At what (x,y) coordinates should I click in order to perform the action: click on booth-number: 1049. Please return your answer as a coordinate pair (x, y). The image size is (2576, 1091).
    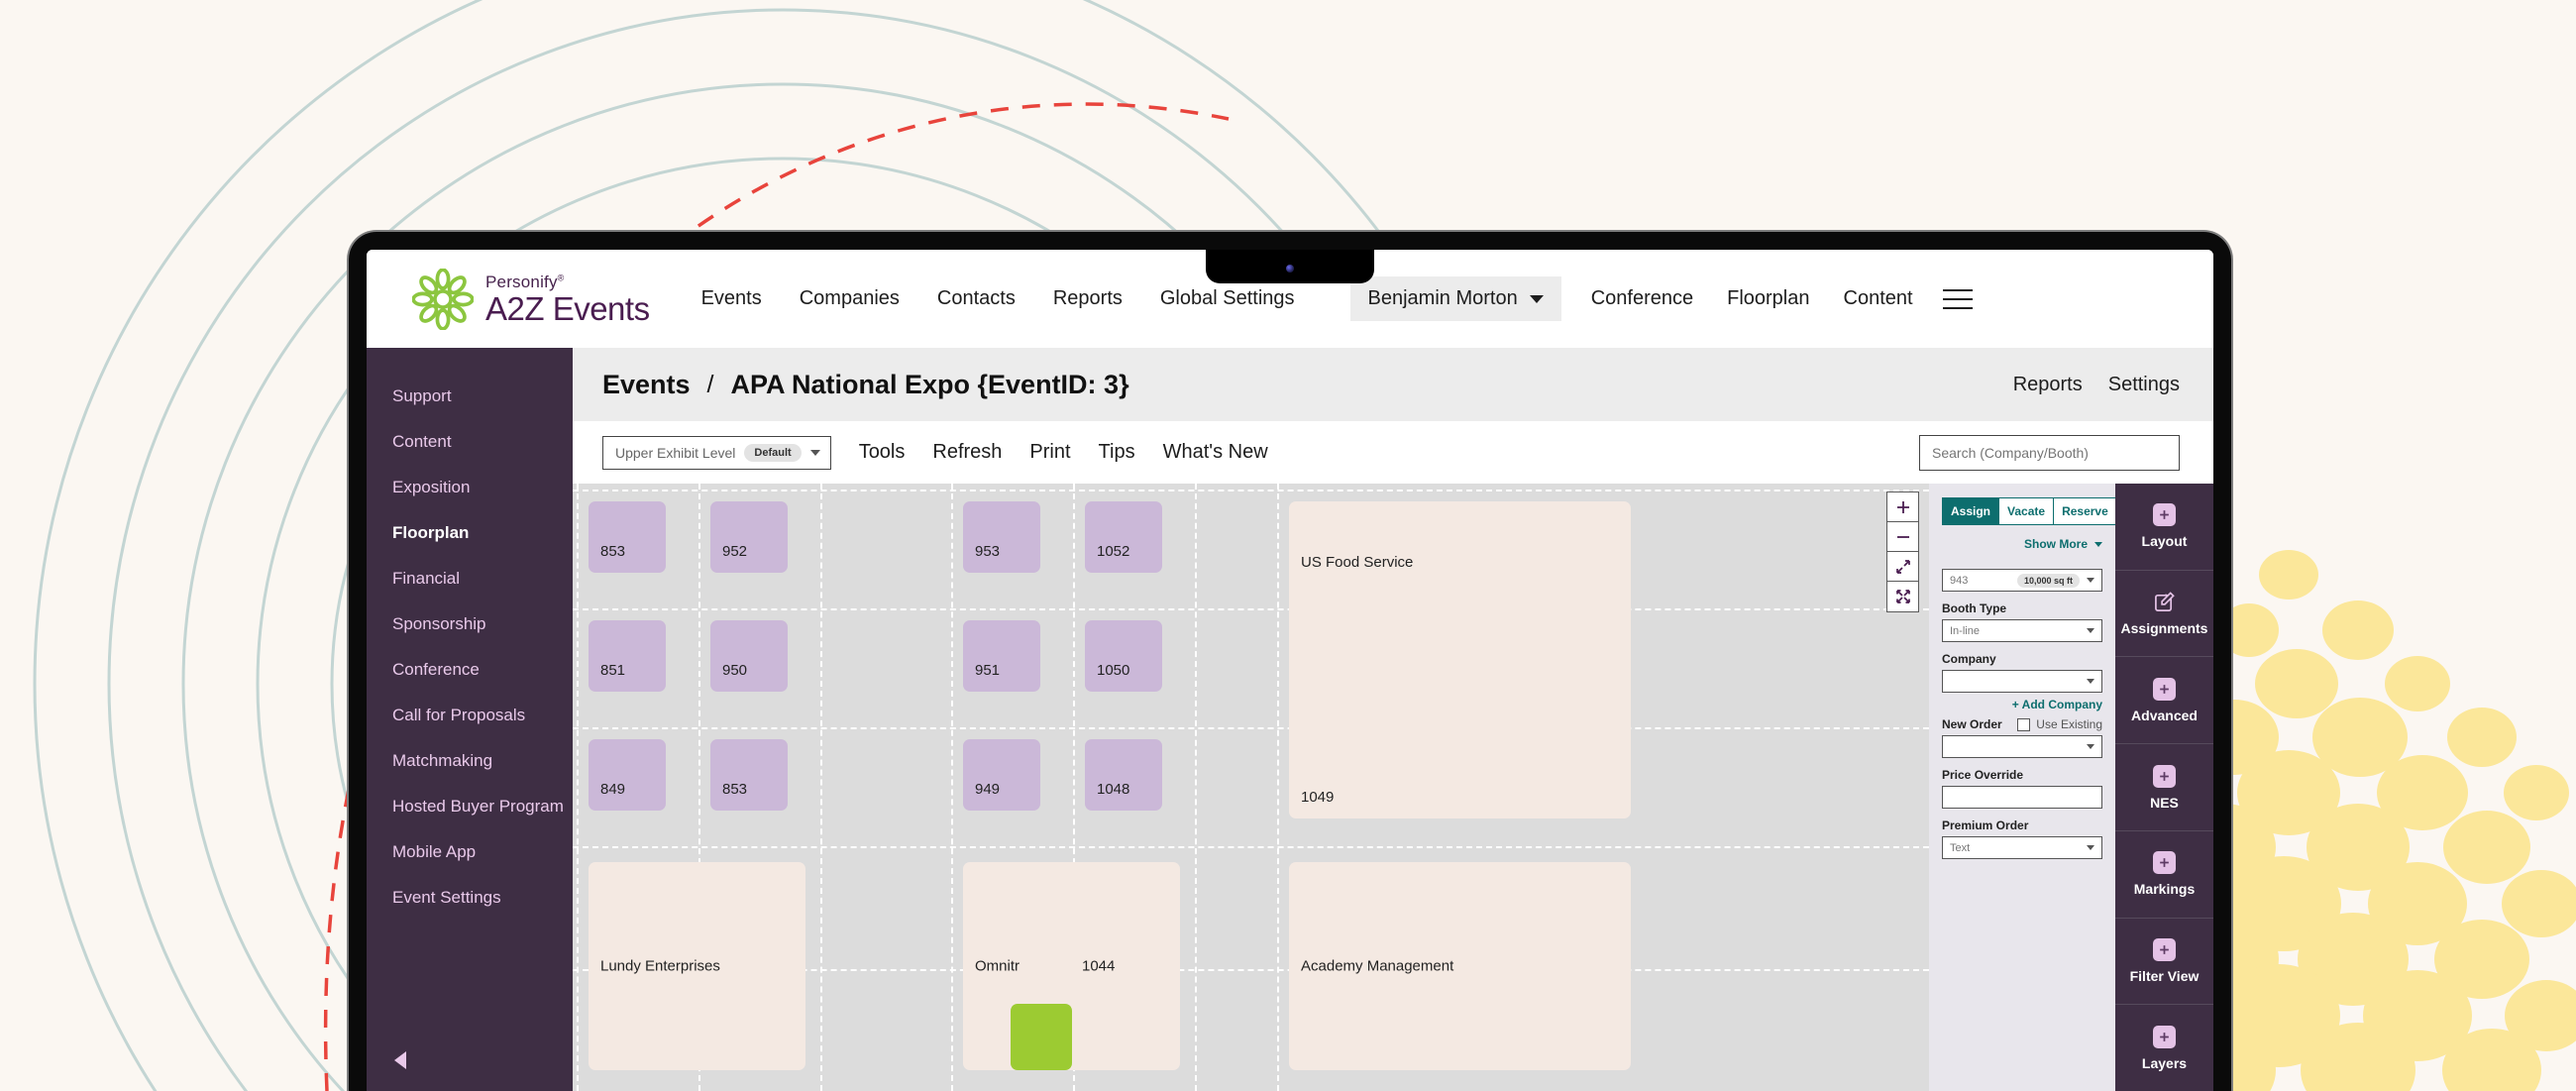
    Looking at the image, I should click on (1318, 797).